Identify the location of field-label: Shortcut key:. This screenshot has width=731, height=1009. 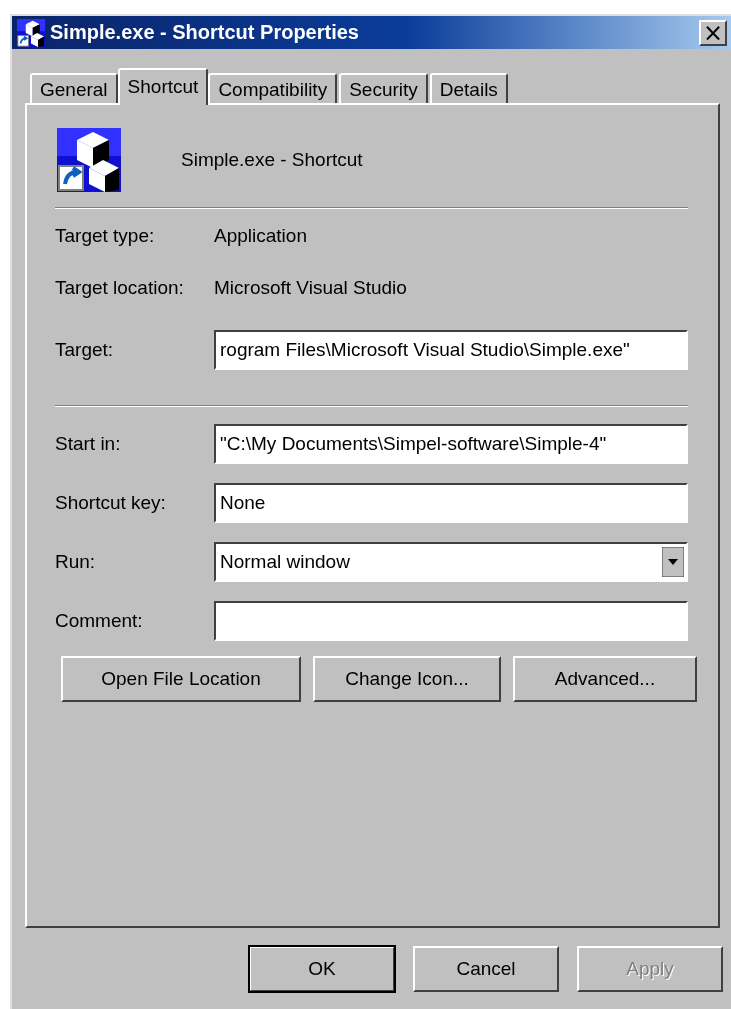
(111, 503).